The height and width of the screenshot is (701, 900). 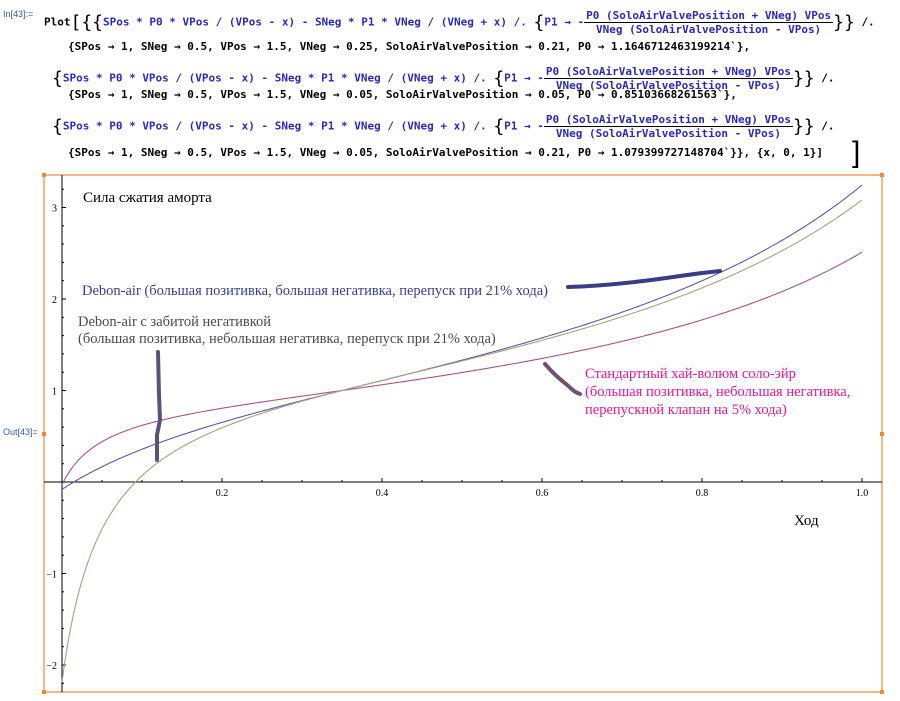 I want to click on cell-bracket: ], so click(x=856, y=153).